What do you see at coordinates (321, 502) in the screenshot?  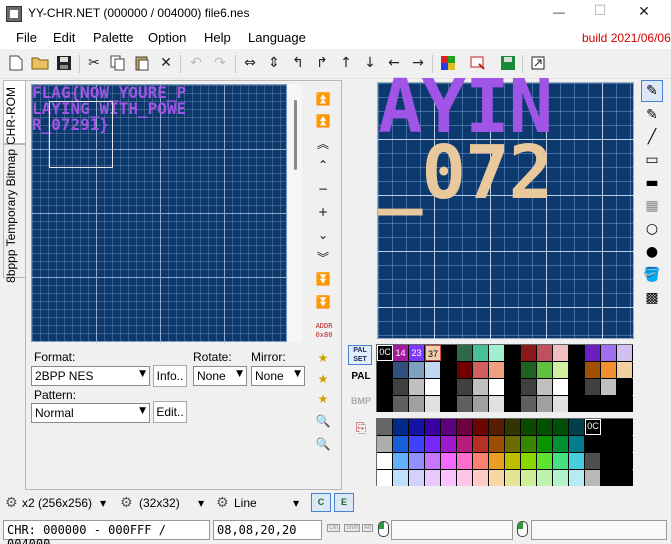 I see `cf-toggle-icon: C` at bounding box center [321, 502].